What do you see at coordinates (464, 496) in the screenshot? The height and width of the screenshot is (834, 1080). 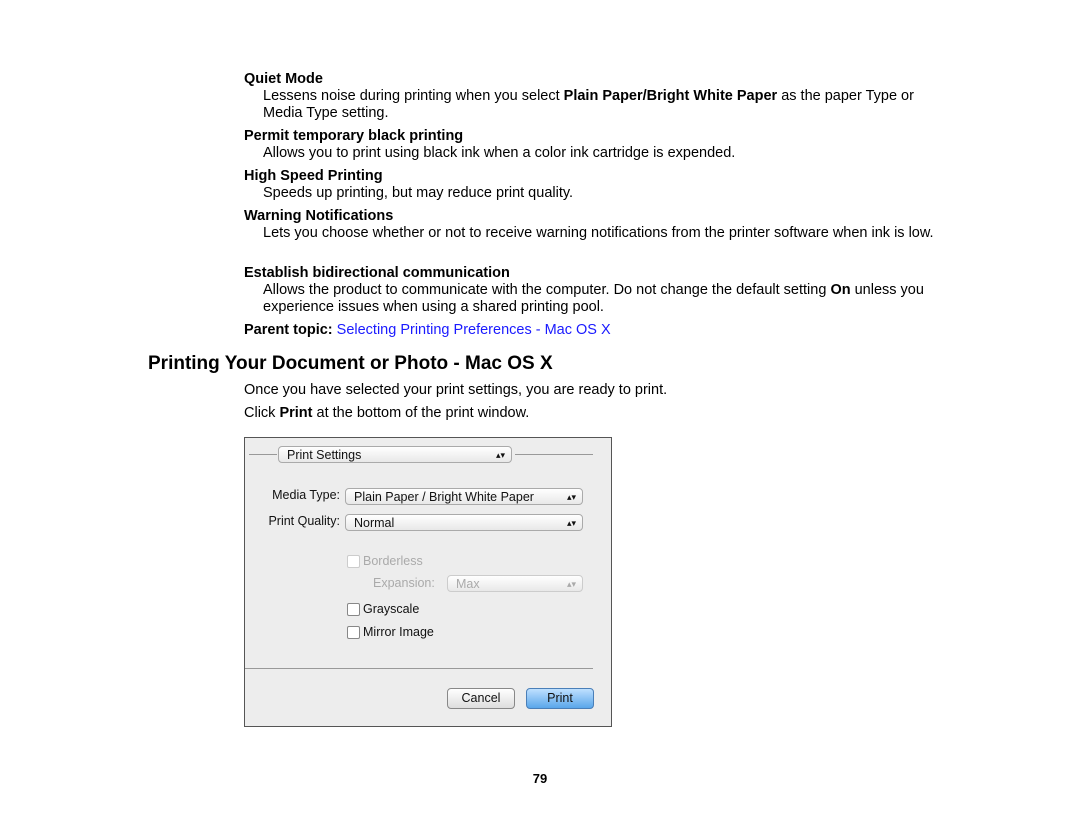 I see `media-type-select: Plain Paper / Bright White Paper ▴▾` at bounding box center [464, 496].